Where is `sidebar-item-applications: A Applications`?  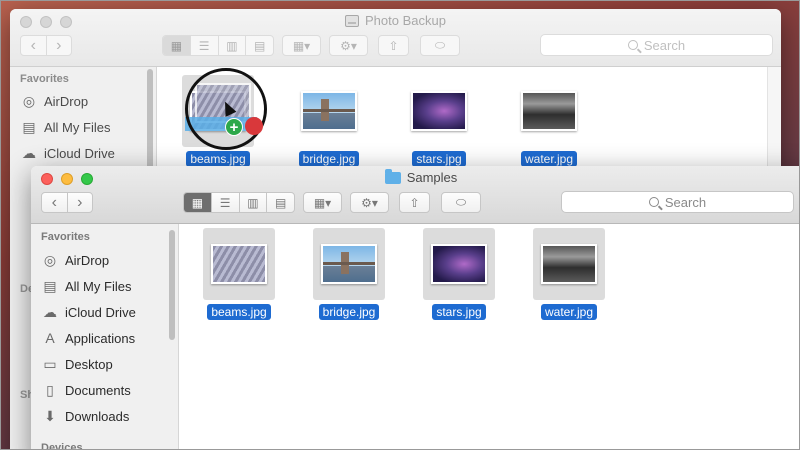
sidebar-item-applications: A Applications is located at coordinates (88, 338).